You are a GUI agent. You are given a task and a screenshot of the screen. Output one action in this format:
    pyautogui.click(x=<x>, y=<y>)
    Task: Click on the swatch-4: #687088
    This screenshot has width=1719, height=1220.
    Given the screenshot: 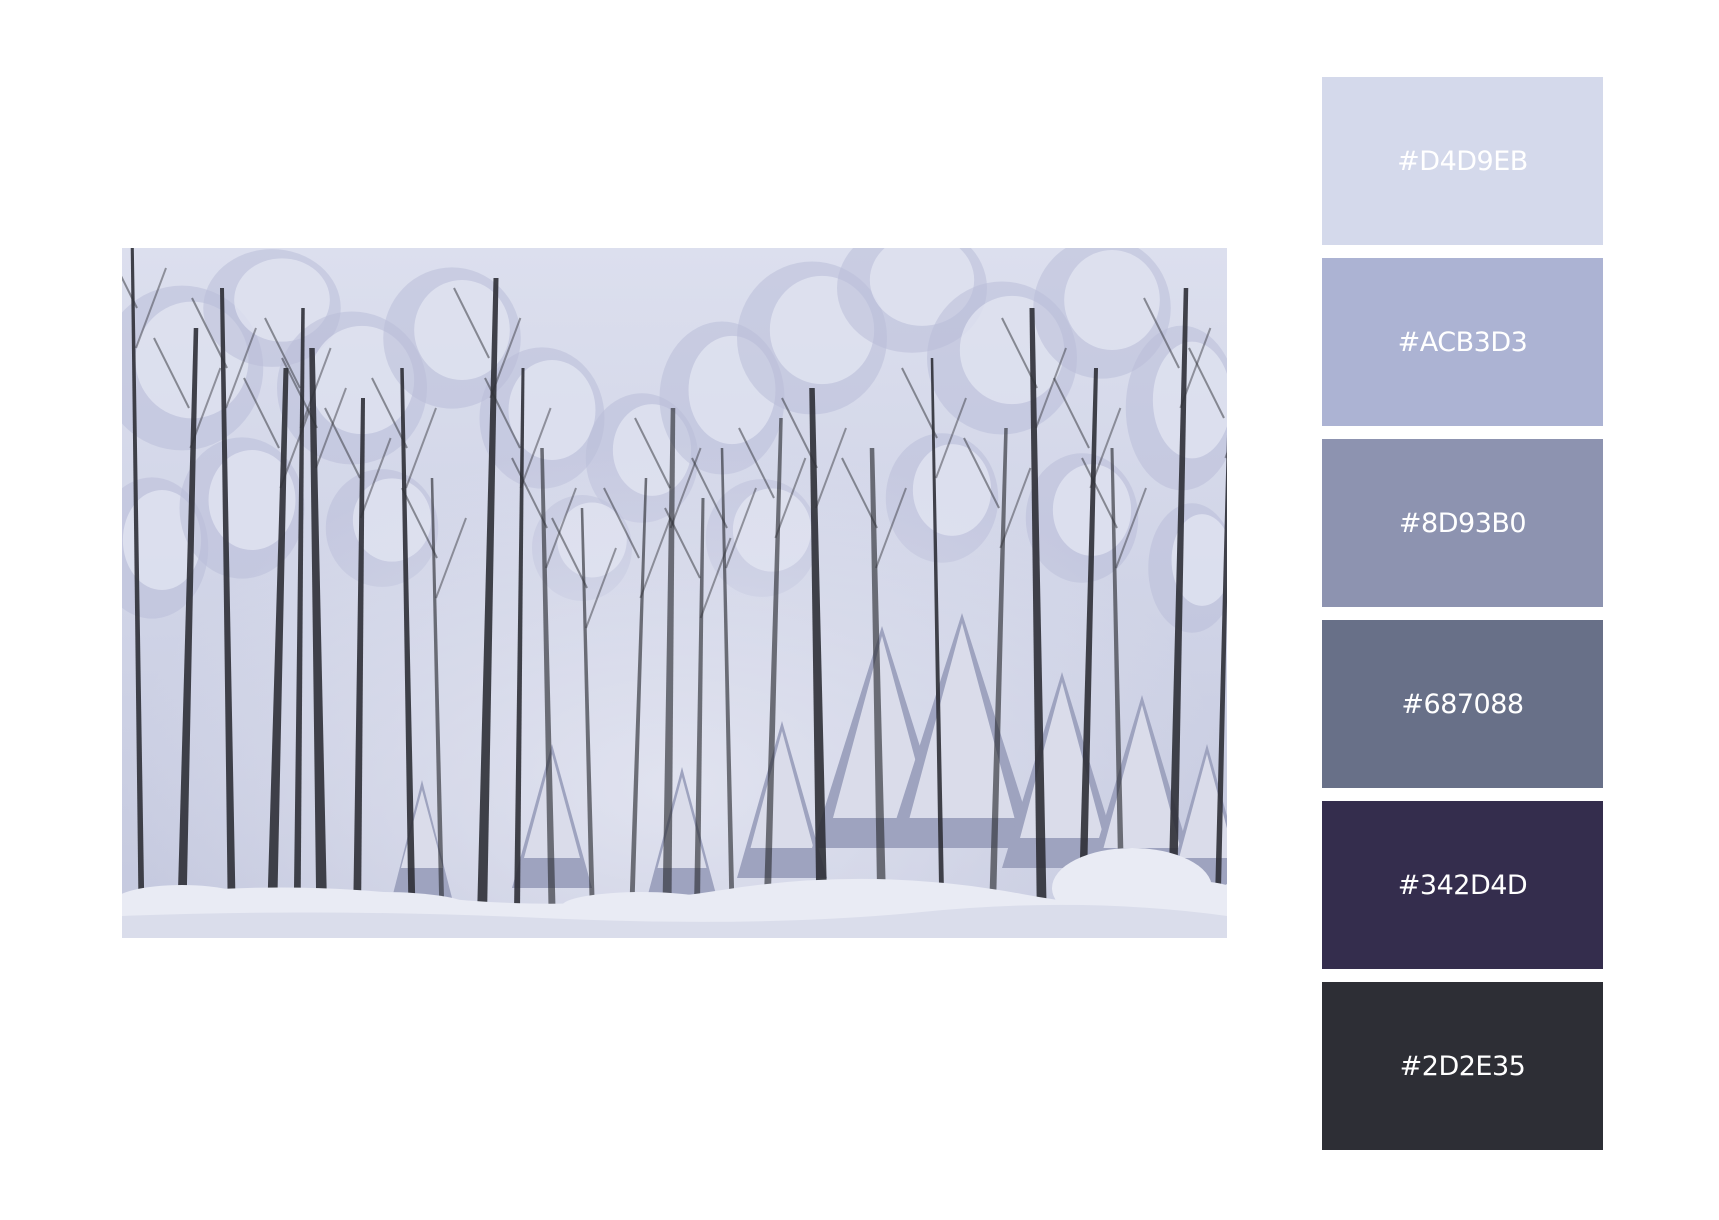 What is the action you would take?
    pyautogui.click(x=1462, y=704)
    